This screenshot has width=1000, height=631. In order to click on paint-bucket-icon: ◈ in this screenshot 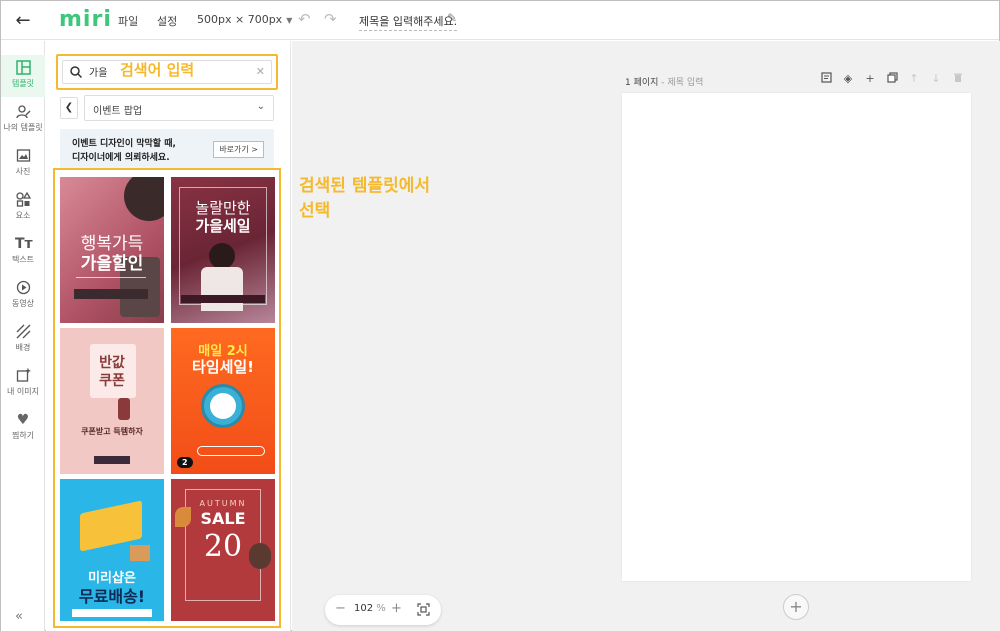, I will do `click(848, 79)`.